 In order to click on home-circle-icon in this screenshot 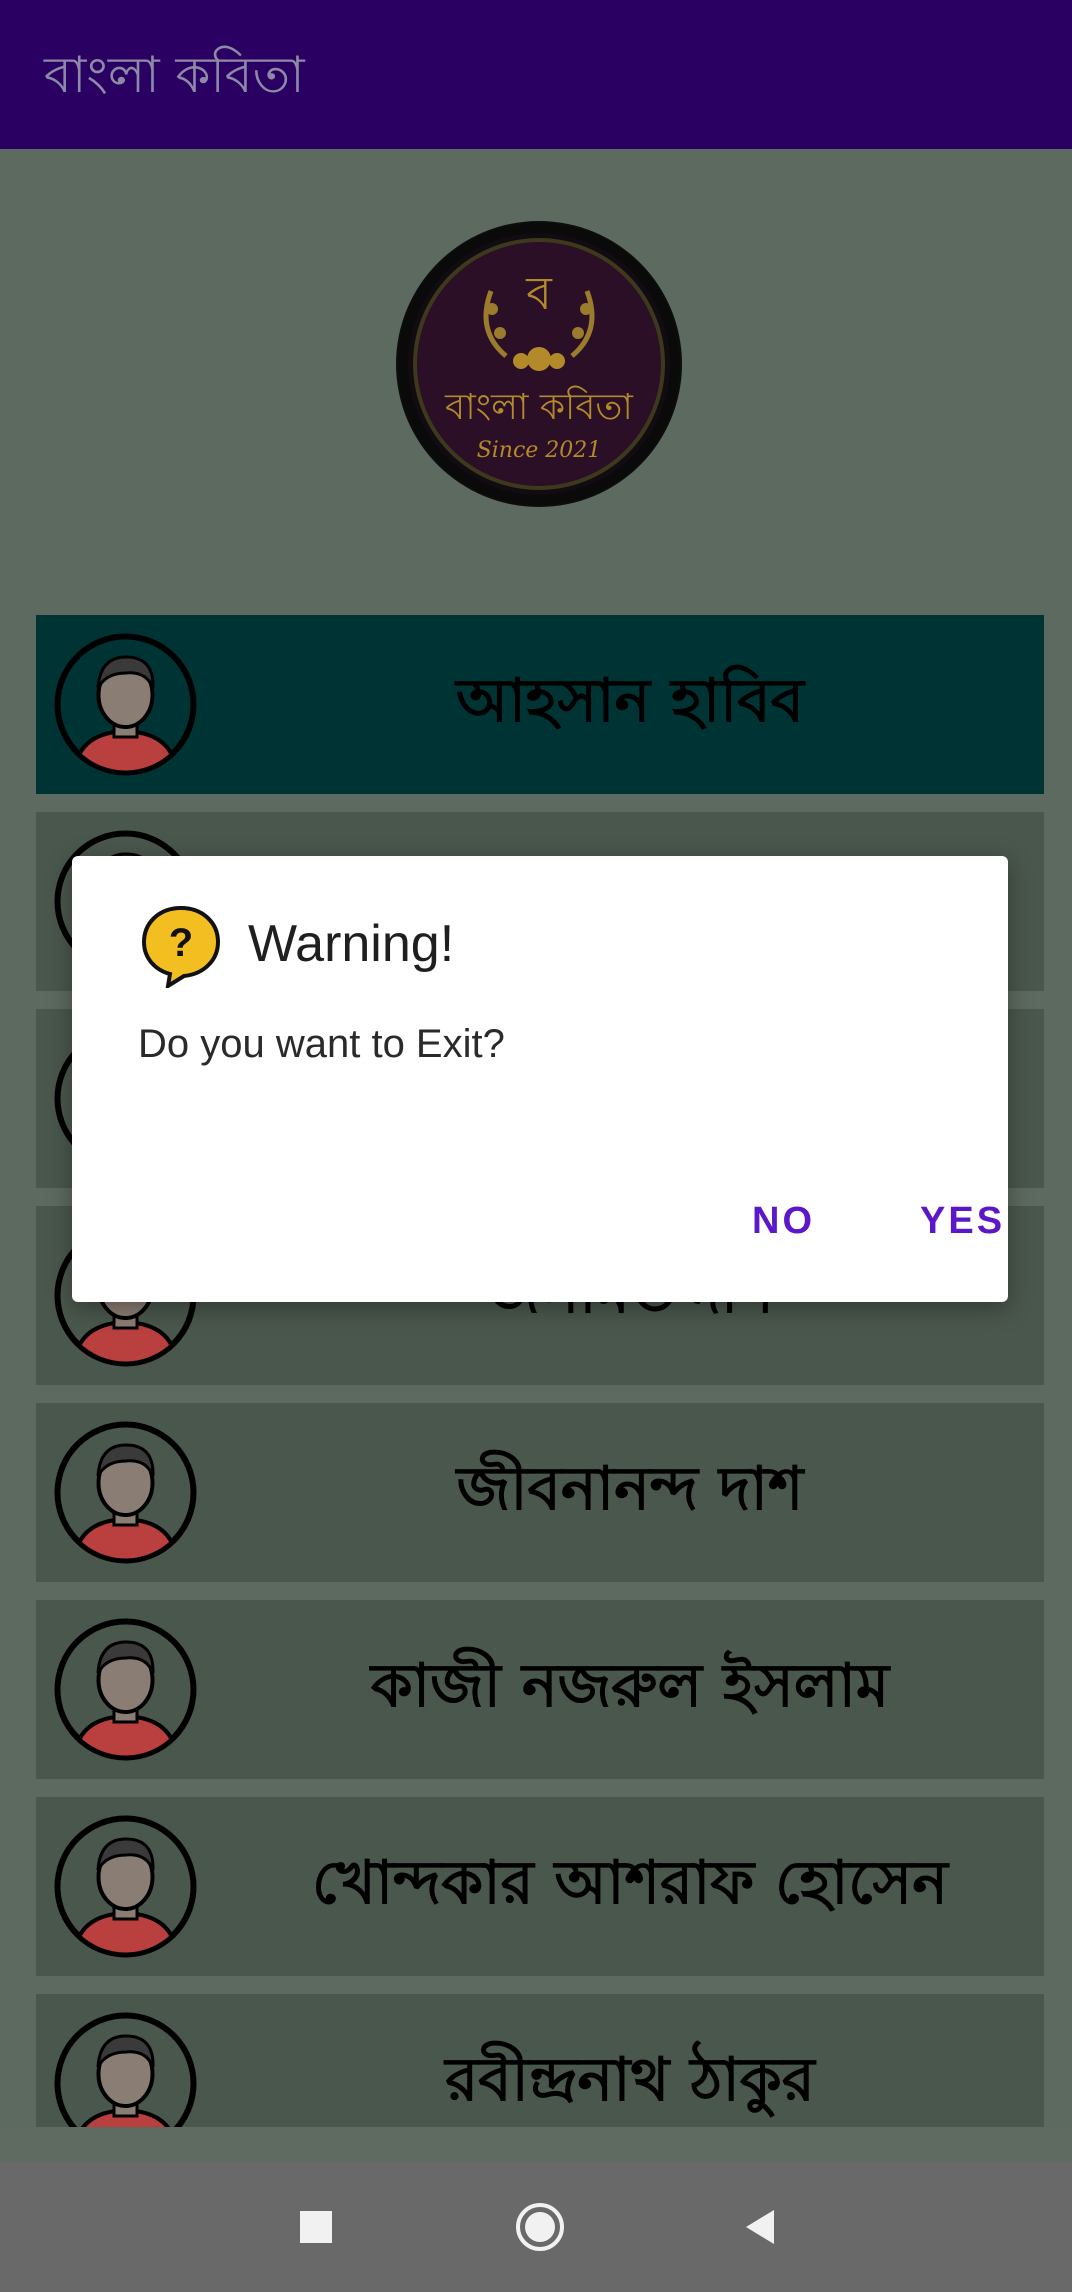, I will do `click(540, 2227)`.